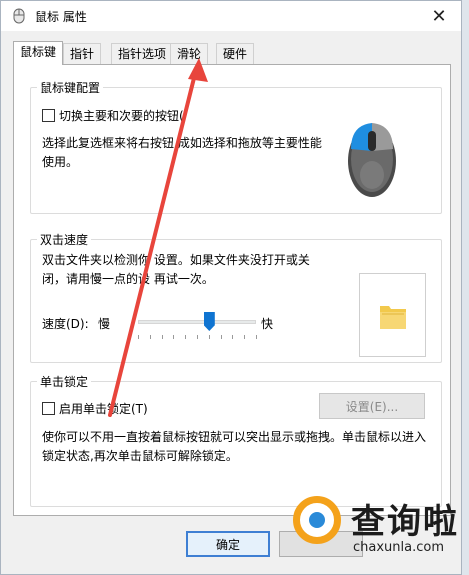  I want to click on ok-button: 确定, so click(228, 544).